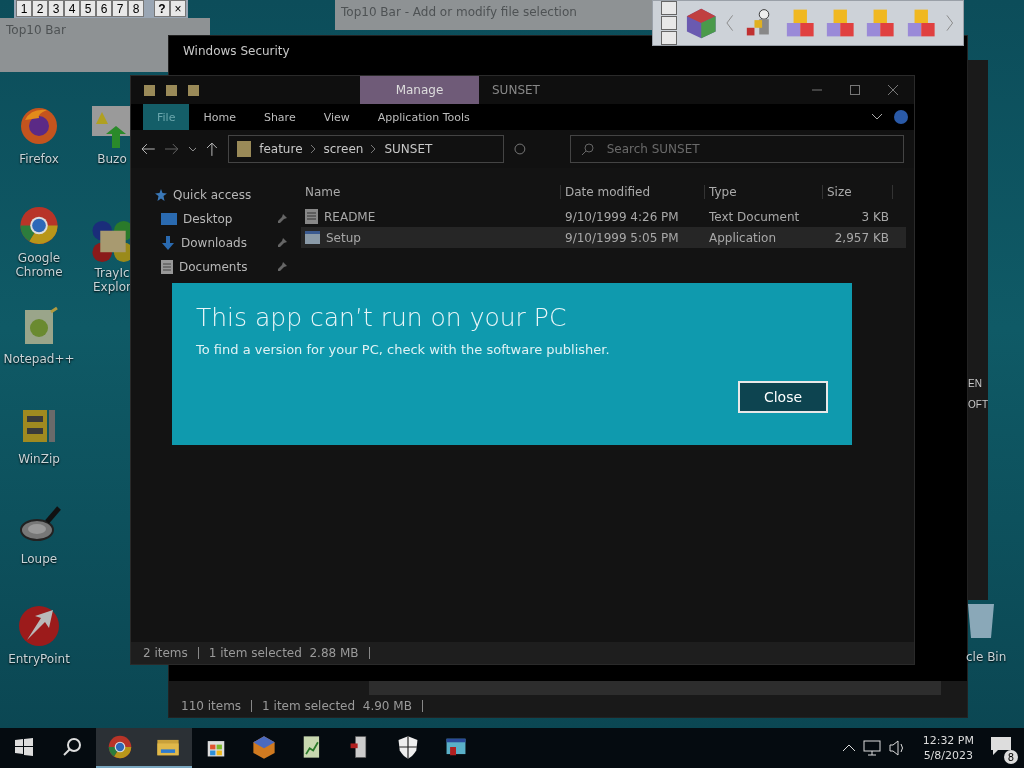 Image resolution: width=1024 pixels, height=768 pixels. Describe the element at coordinates (24, 8) in the screenshot. I see `toolbar-button: 1` at that location.